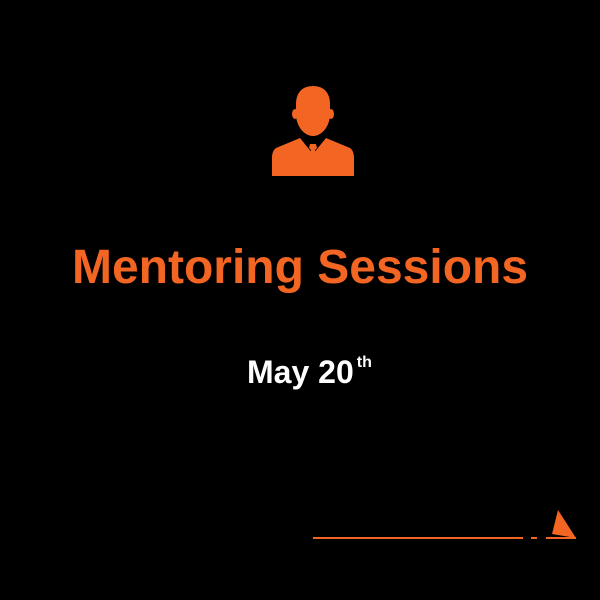 Image resolution: width=600 pixels, height=600 pixels. Describe the element at coordinates (561, 524) in the screenshot. I see `arrow-mark-icon` at that location.